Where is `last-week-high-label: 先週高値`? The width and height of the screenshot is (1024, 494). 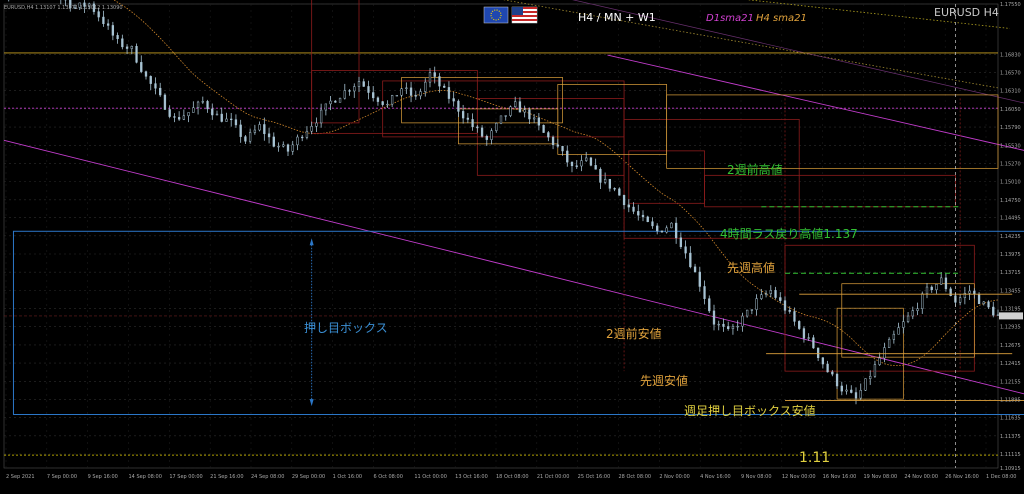
last-week-high-label: 先週高値 is located at coordinates (751, 267).